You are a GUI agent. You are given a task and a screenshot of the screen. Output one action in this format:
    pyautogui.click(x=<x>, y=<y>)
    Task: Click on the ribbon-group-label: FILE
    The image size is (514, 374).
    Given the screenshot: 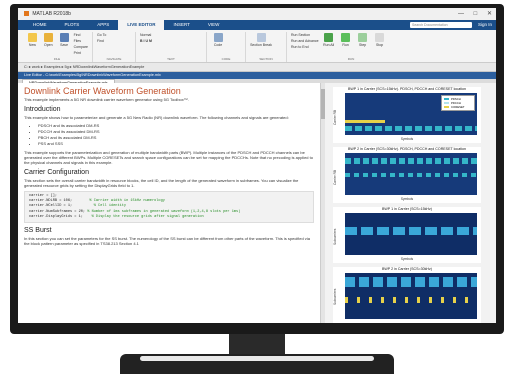 What is the action you would take?
    pyautogui.click(x=57, y=59)
    